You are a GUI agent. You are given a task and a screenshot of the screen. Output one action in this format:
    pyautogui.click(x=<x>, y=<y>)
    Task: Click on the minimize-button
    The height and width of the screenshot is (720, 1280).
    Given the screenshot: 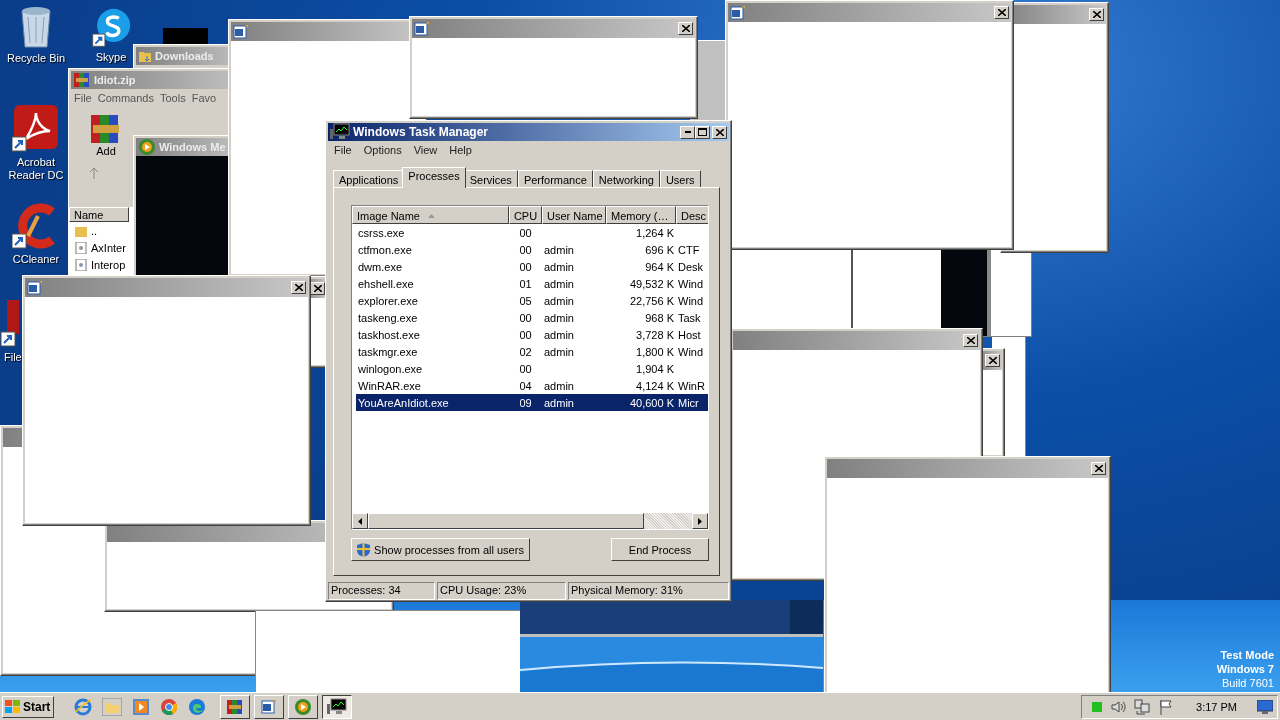 What is the action you would take?
    pyautogui.click(x=687, y=132)
    